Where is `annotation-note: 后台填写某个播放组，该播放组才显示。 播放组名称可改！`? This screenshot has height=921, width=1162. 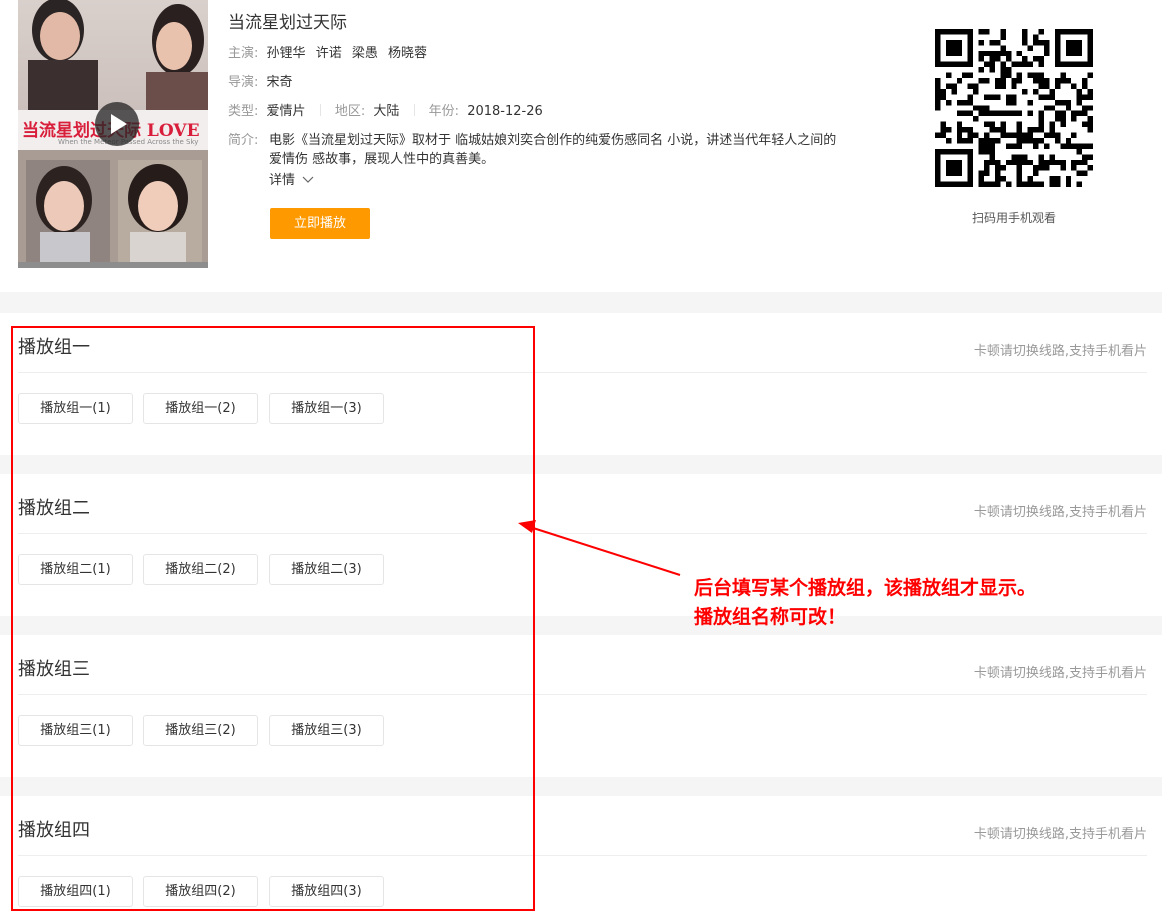 annotation-note: 后台填写某个播放组，该播放组才显示。 播放组名称可改！ is located at coordinates (865, 603).